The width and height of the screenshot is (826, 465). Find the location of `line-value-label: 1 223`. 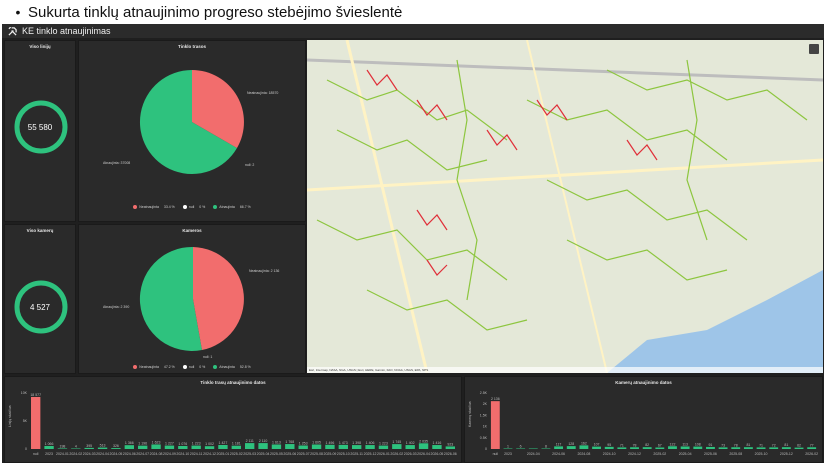

line-value-label: 1 223 is located at coordinates (196, 444).